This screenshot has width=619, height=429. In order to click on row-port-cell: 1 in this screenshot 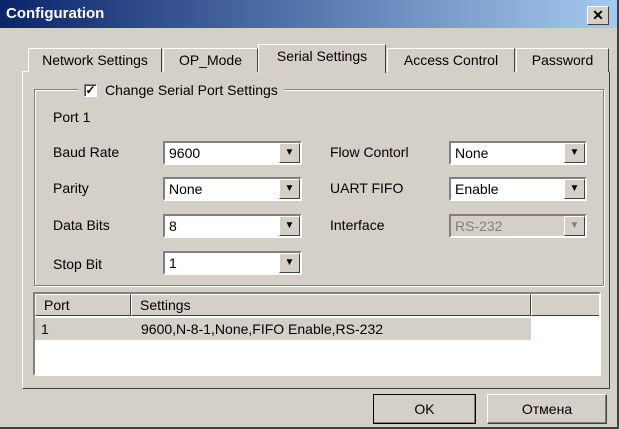, I will do `click(45, 329)`.